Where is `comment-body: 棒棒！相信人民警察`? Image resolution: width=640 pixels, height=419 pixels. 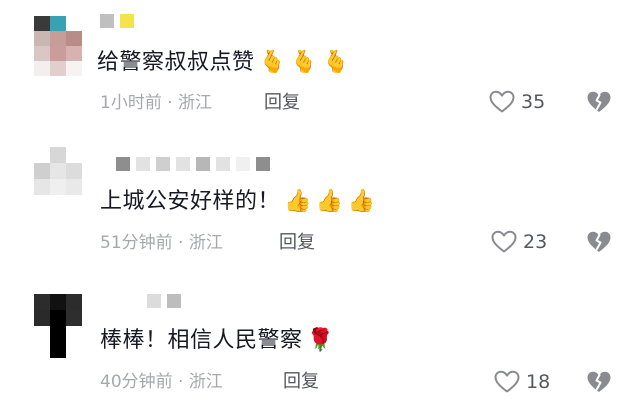 comment-body: 棒棒！相信人民警察 is located at coordinates (201, 340).